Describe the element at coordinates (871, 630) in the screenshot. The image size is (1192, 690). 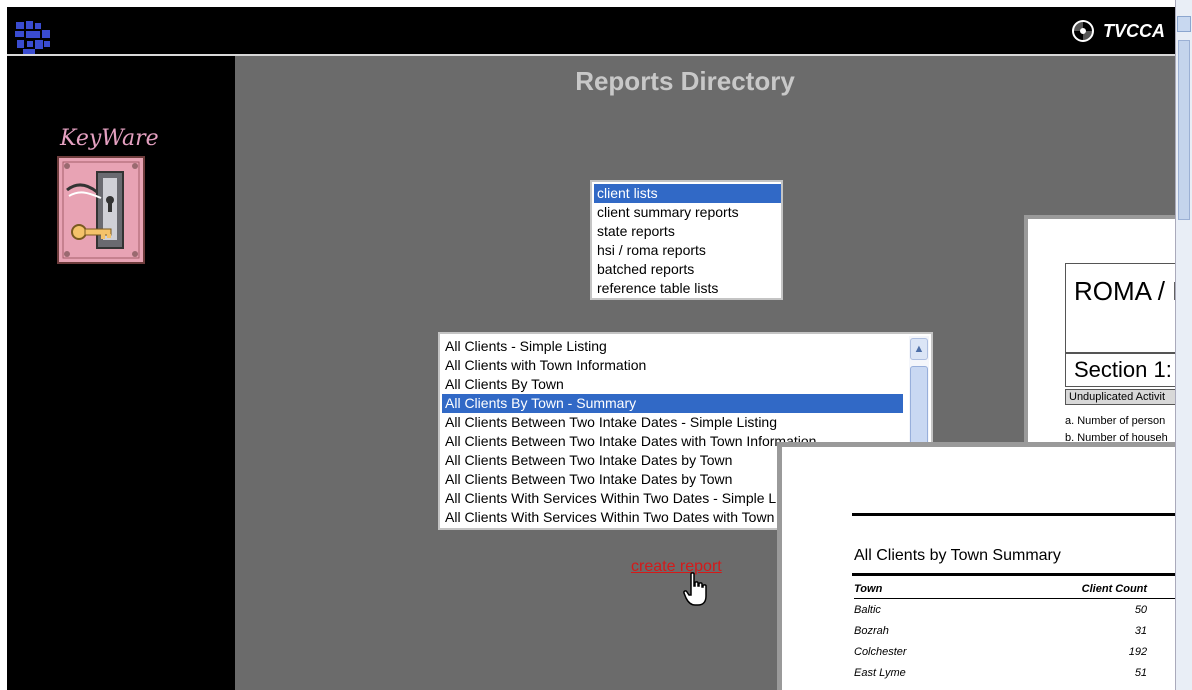
I see `town-cell: Bozrah` at that location.